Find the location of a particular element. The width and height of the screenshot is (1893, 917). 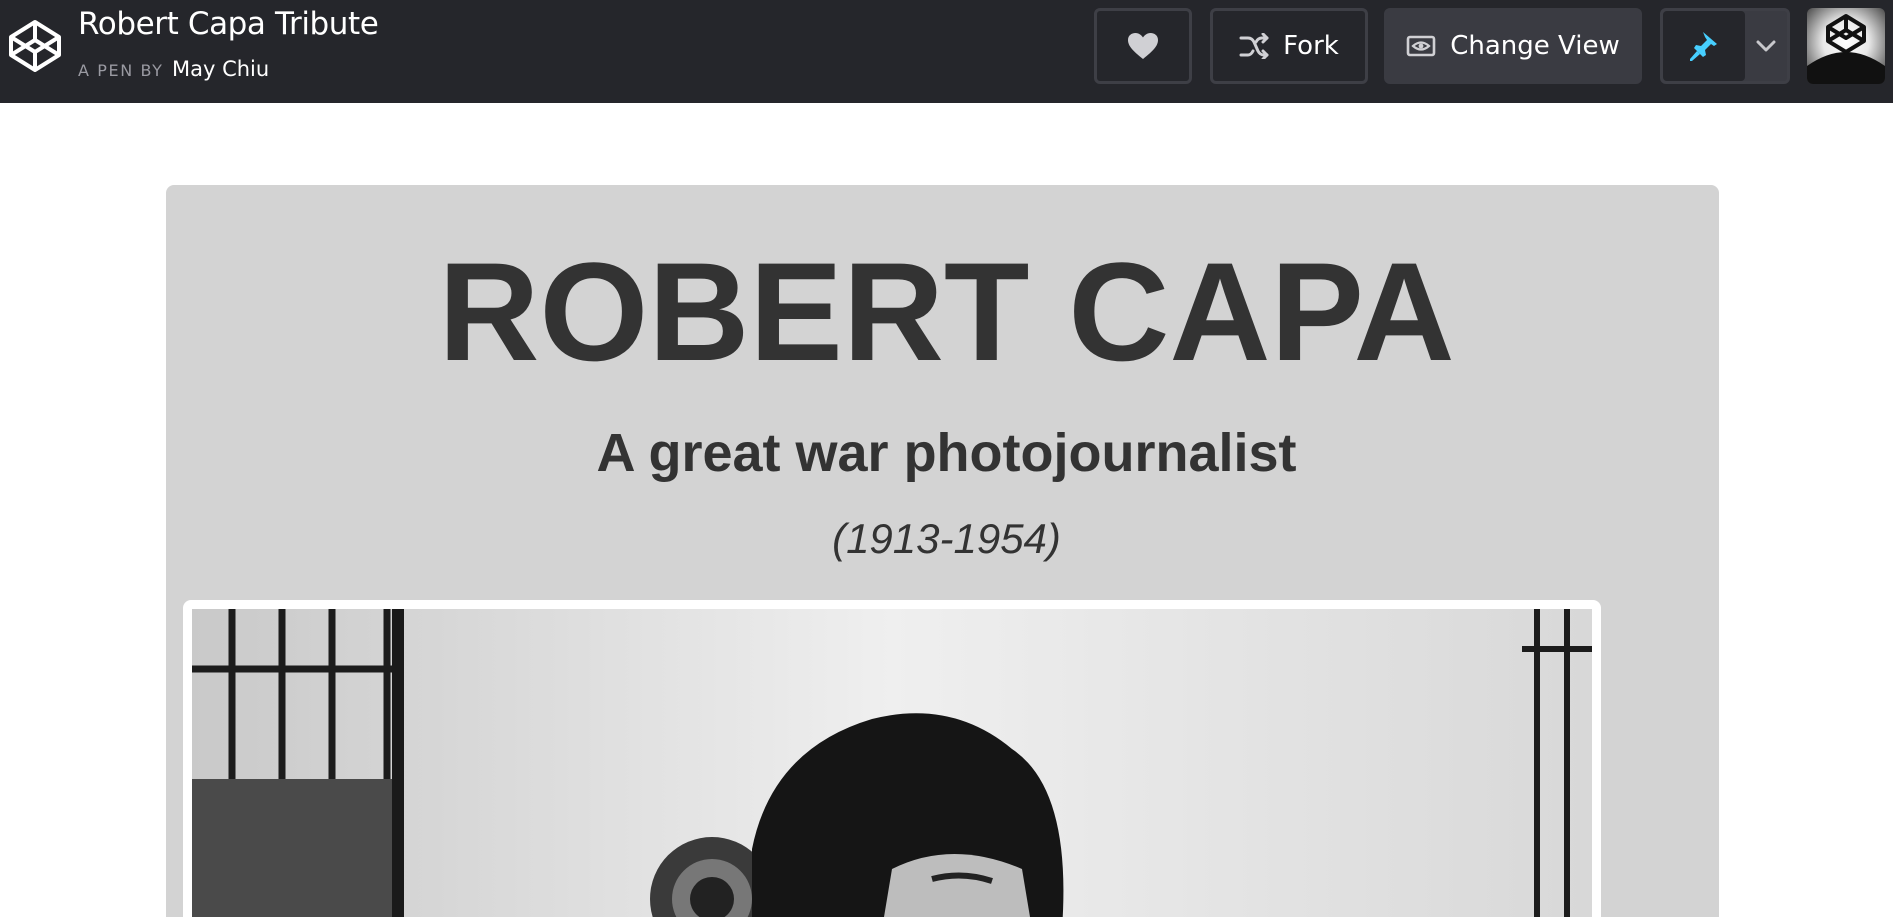

codepen-logo-icon is located at coordinates (35, 46).